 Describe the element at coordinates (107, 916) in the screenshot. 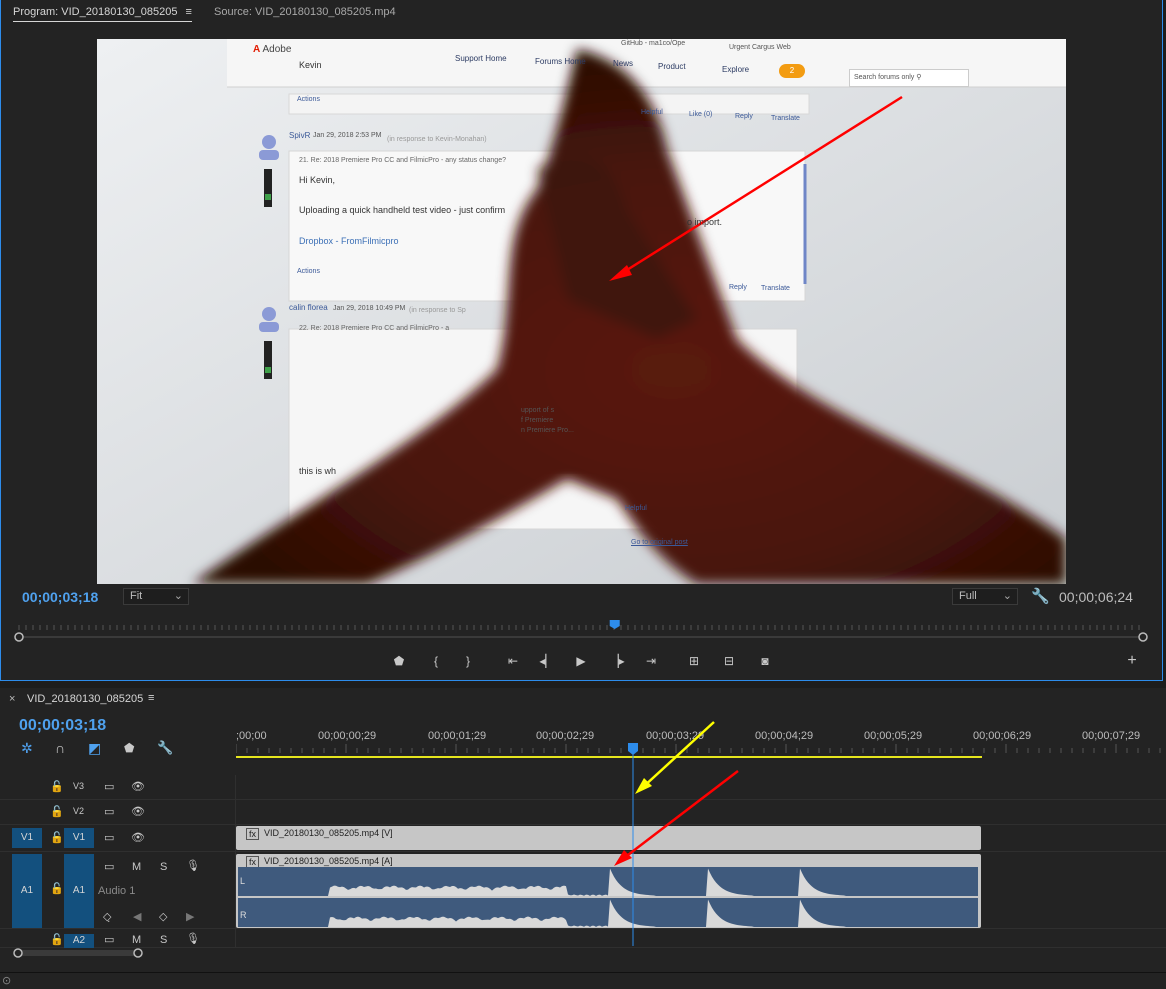

I see `keyframe-toggle-icon: ◇̣` at that location.